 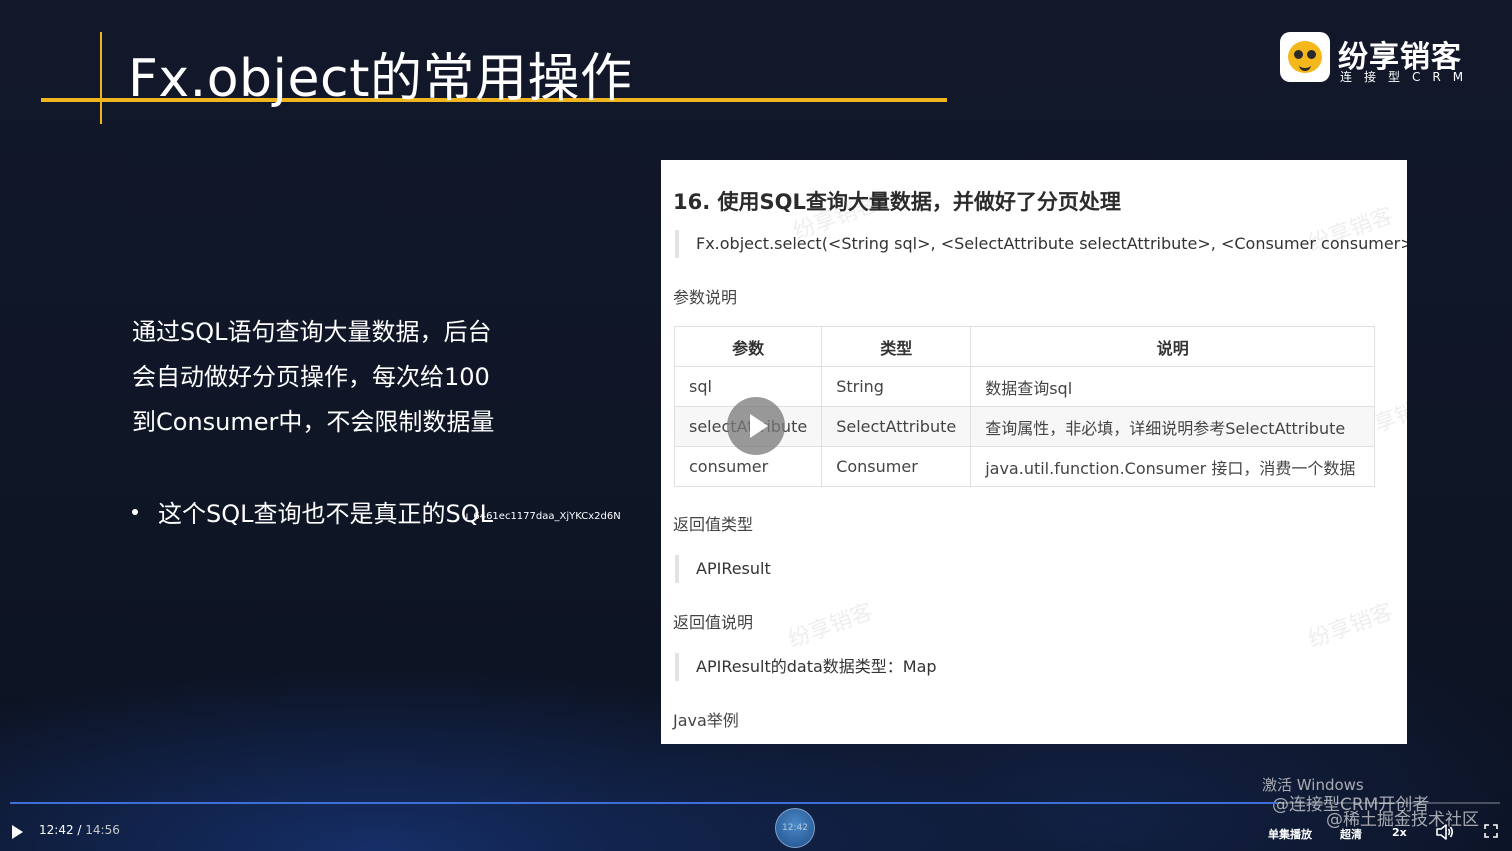 What do you see at coordinates (1173, 426) in the screenshot?
I see `param-desc: 查询属性，非必填，详细说明参考SelectAttribute` at bounding box center [1173, 426].